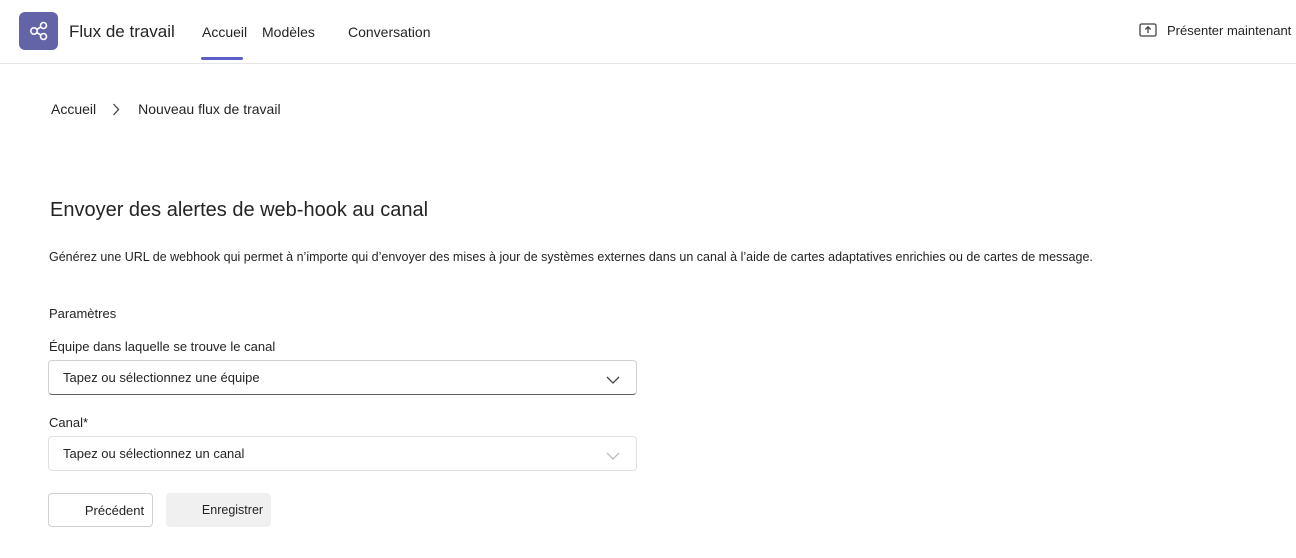  I want to click on team-field-label: Équipe dans laquelle se trouve le canal, so click(162, 346).